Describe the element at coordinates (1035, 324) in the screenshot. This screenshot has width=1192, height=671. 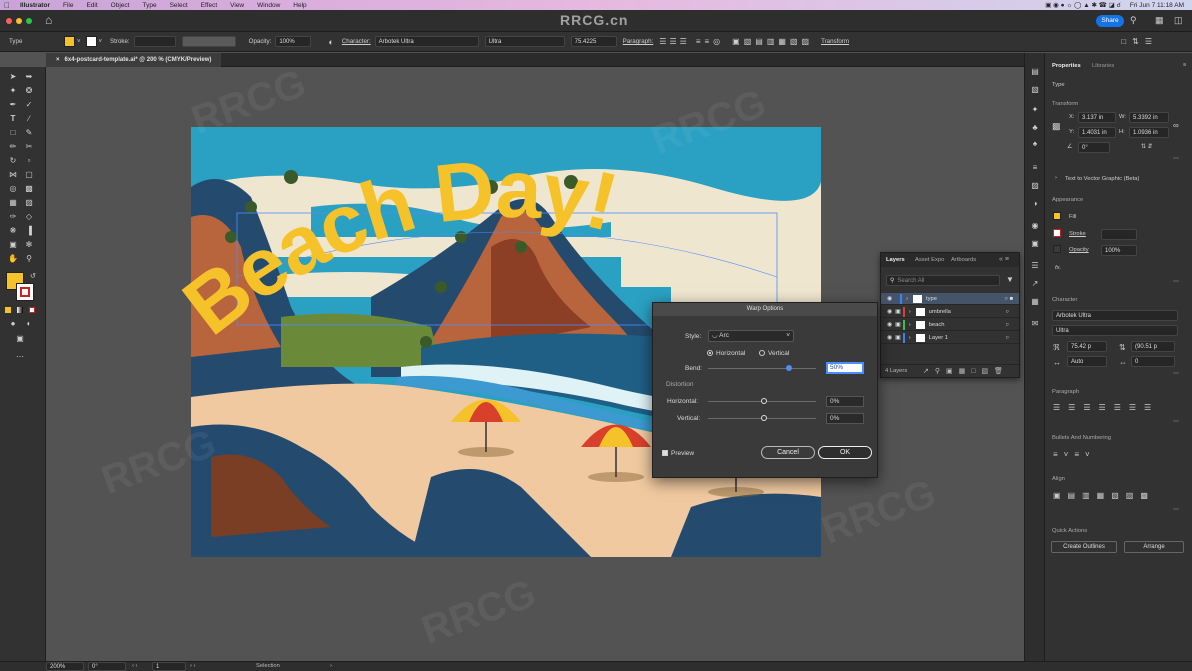
I see `comments-icon: ✉` at that location.